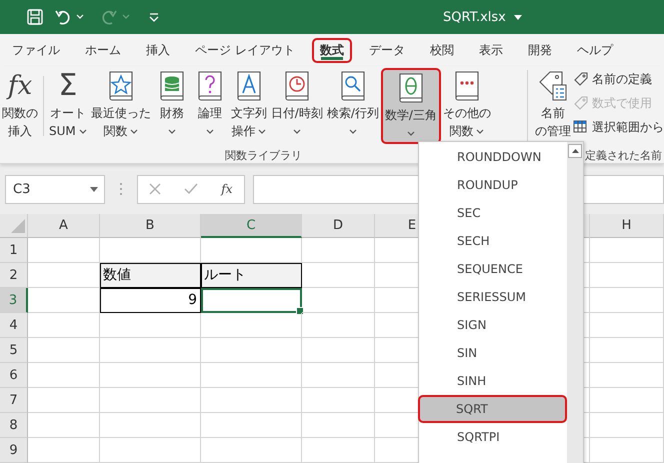 This screenshot has width=664, height=463. Describe the element at coordinates (263, 155) in the screenshot. I see `group-label: 関数ライブラリ` at that location.